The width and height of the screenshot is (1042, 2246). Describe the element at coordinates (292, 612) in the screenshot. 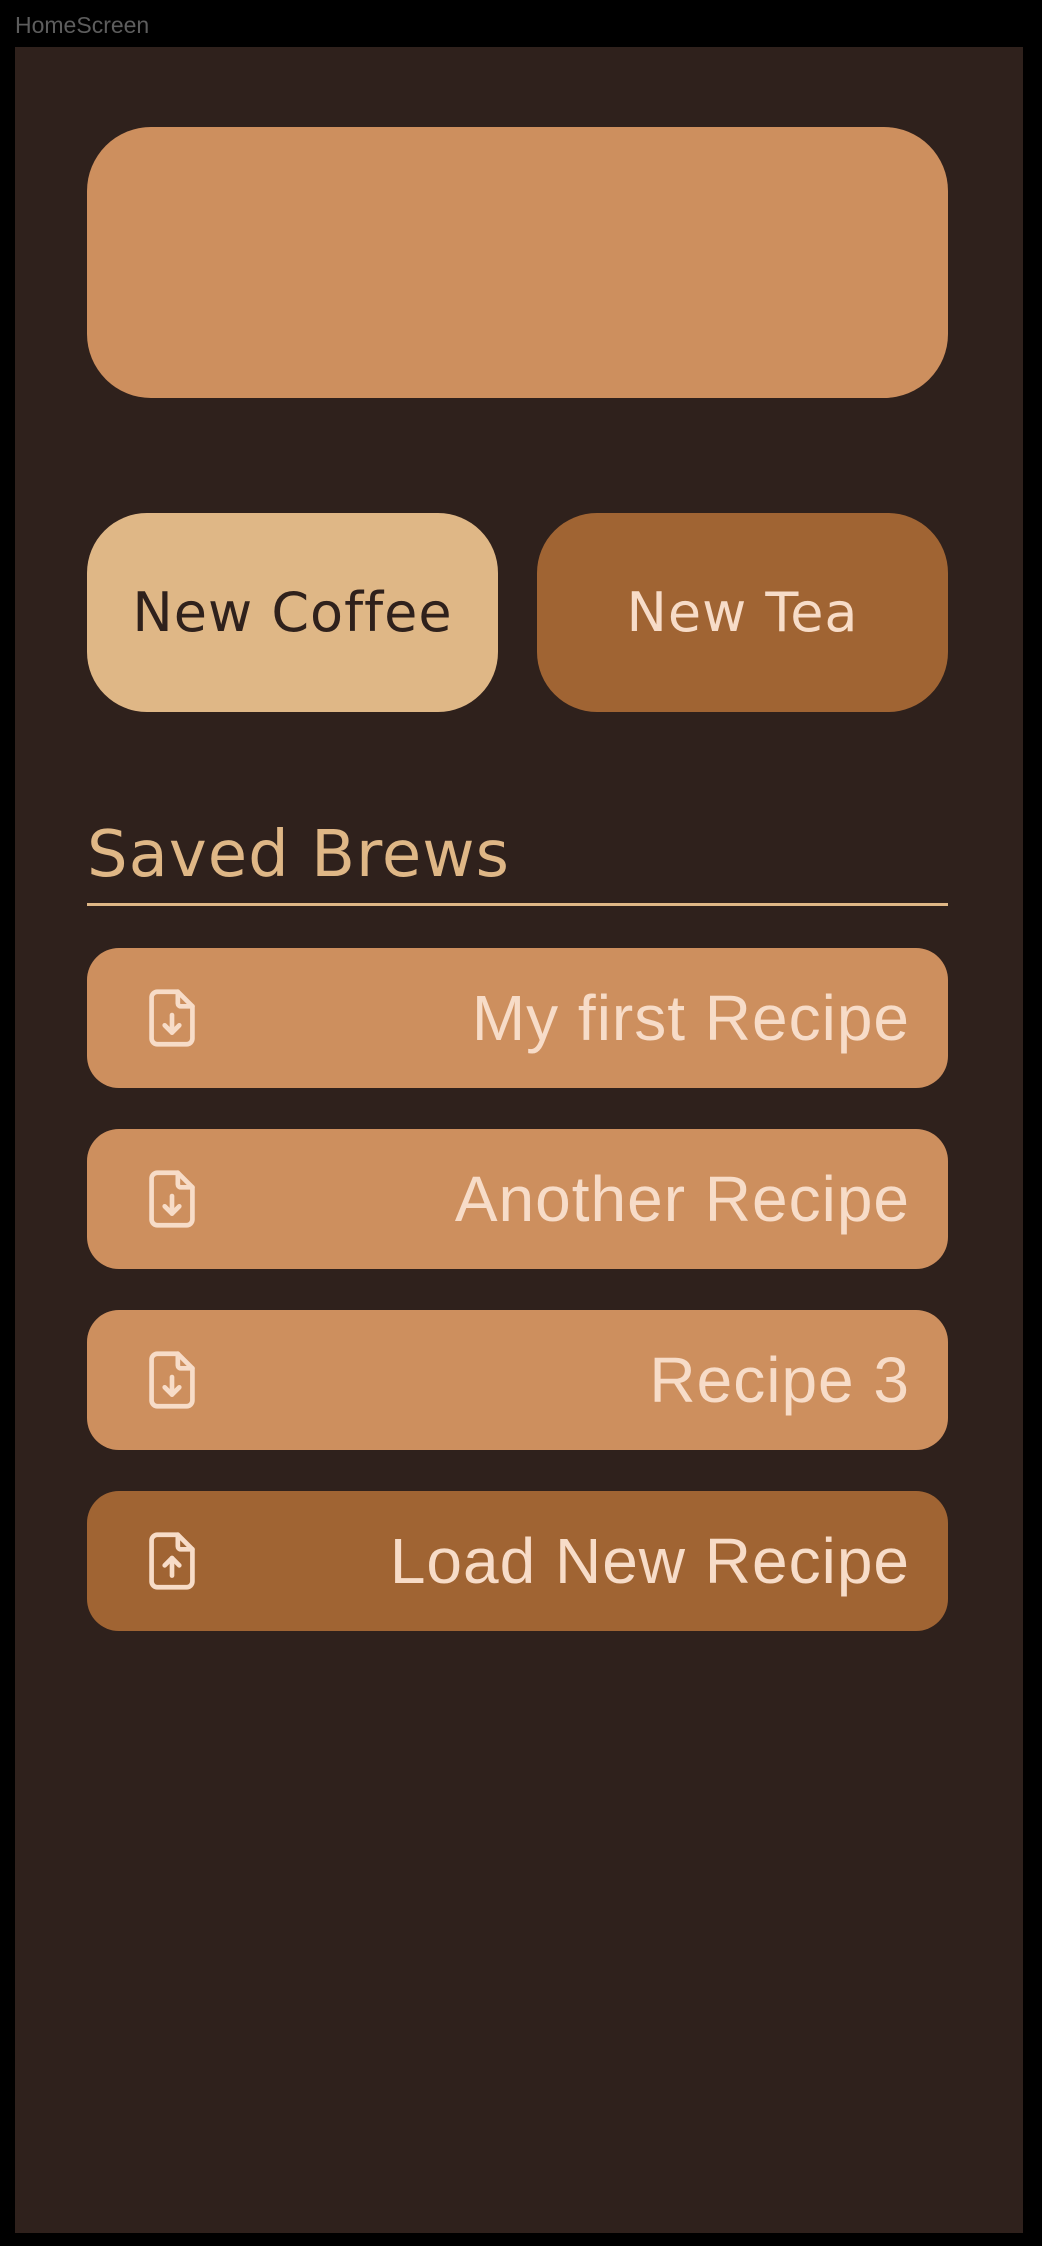

I see `new-coffee-button: New Coffee` at that location.